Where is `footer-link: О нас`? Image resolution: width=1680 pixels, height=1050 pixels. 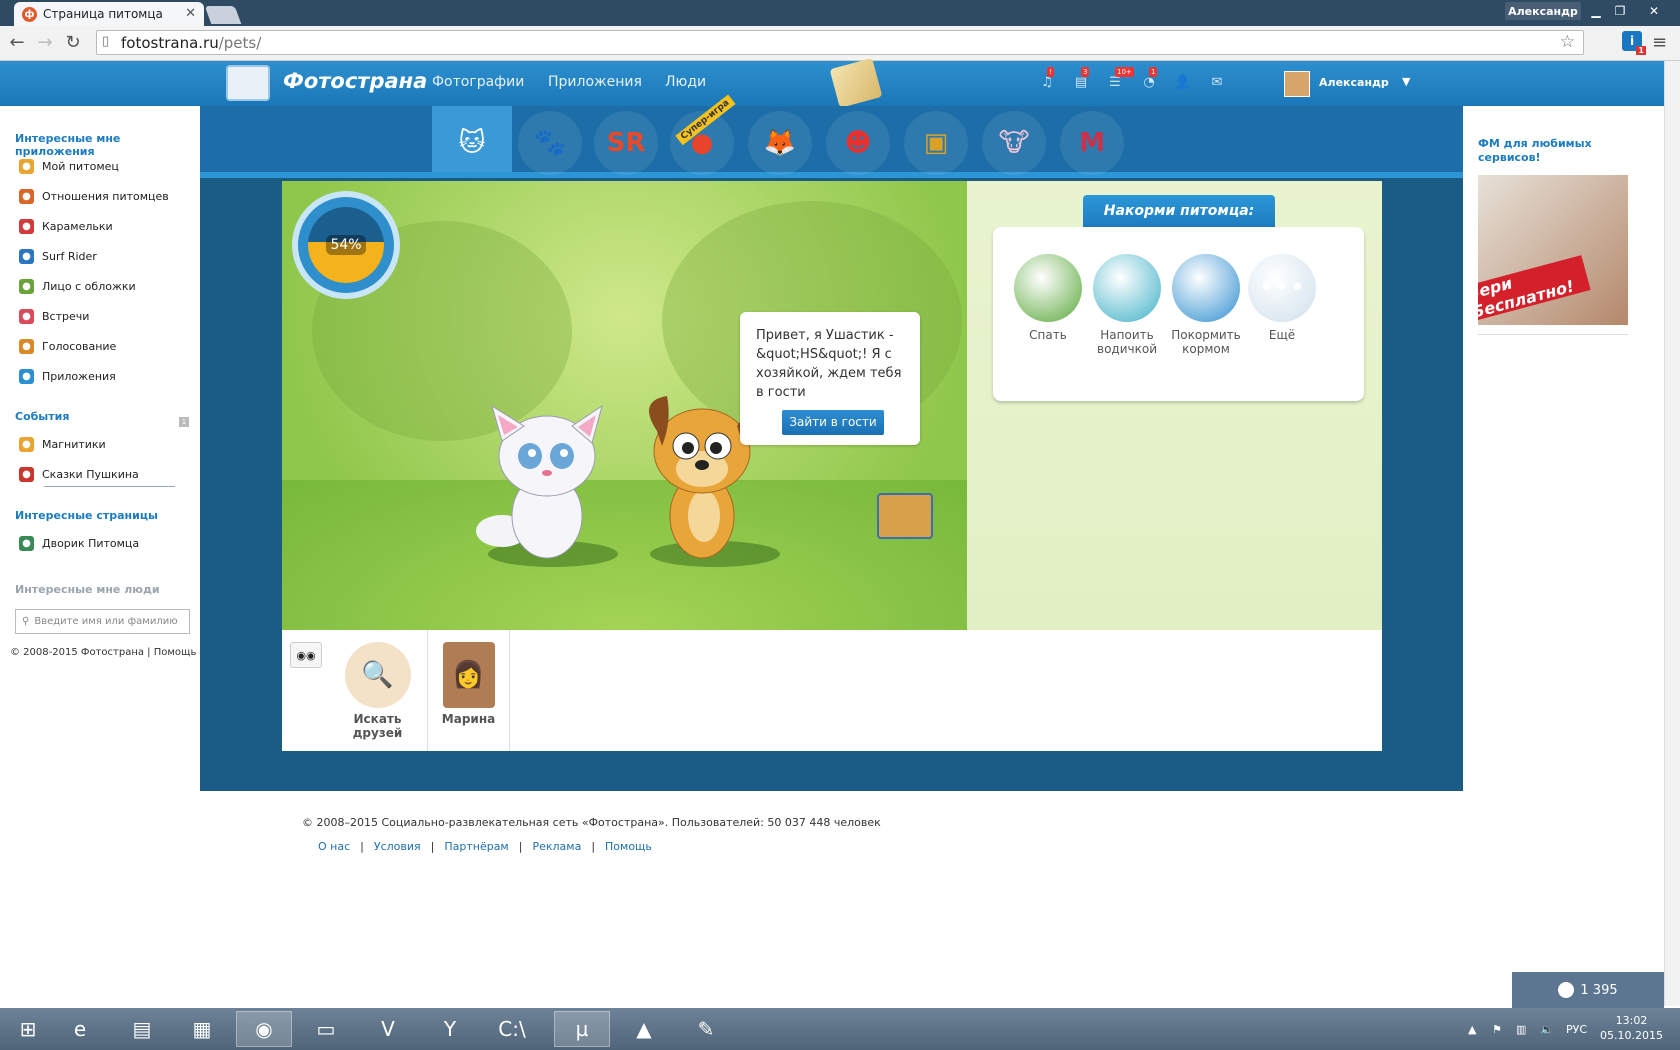
footer-link: О нас is located at coordinates (334, 846).